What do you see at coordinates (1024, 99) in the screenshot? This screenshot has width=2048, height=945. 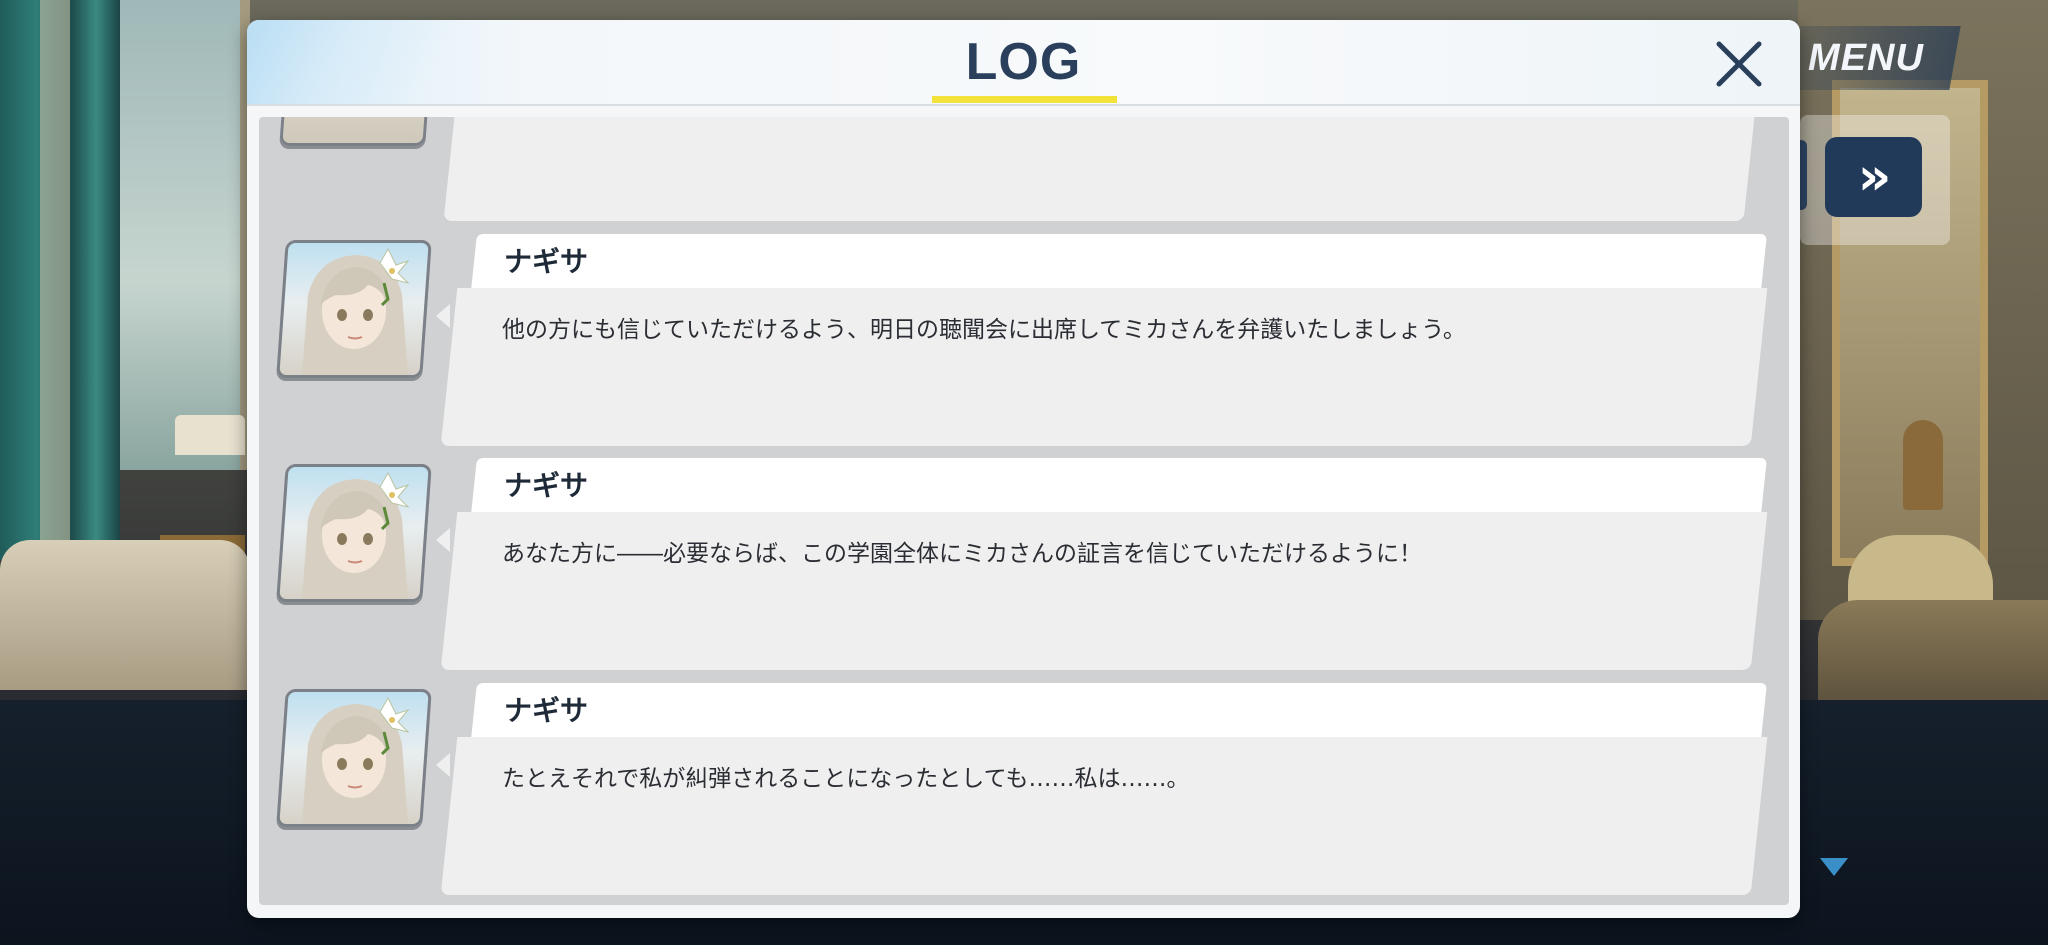 I see `title-underline` at bounding box center [1024, 99].